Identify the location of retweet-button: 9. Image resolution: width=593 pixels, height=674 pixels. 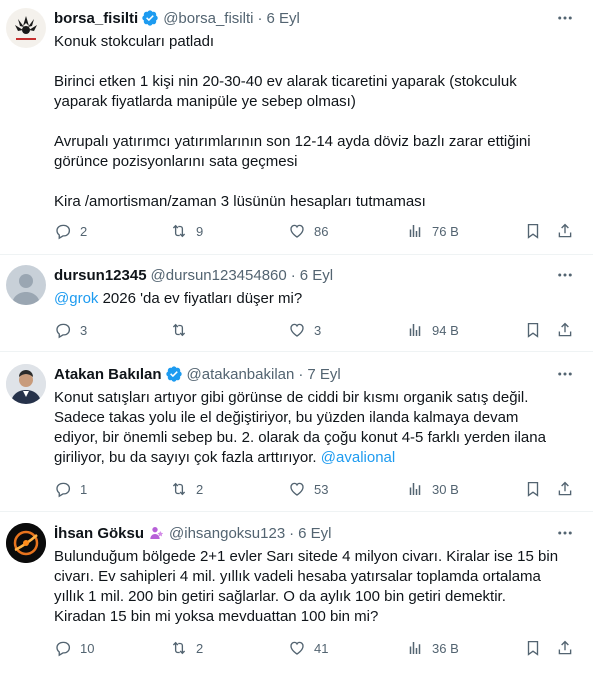
(186, 231).